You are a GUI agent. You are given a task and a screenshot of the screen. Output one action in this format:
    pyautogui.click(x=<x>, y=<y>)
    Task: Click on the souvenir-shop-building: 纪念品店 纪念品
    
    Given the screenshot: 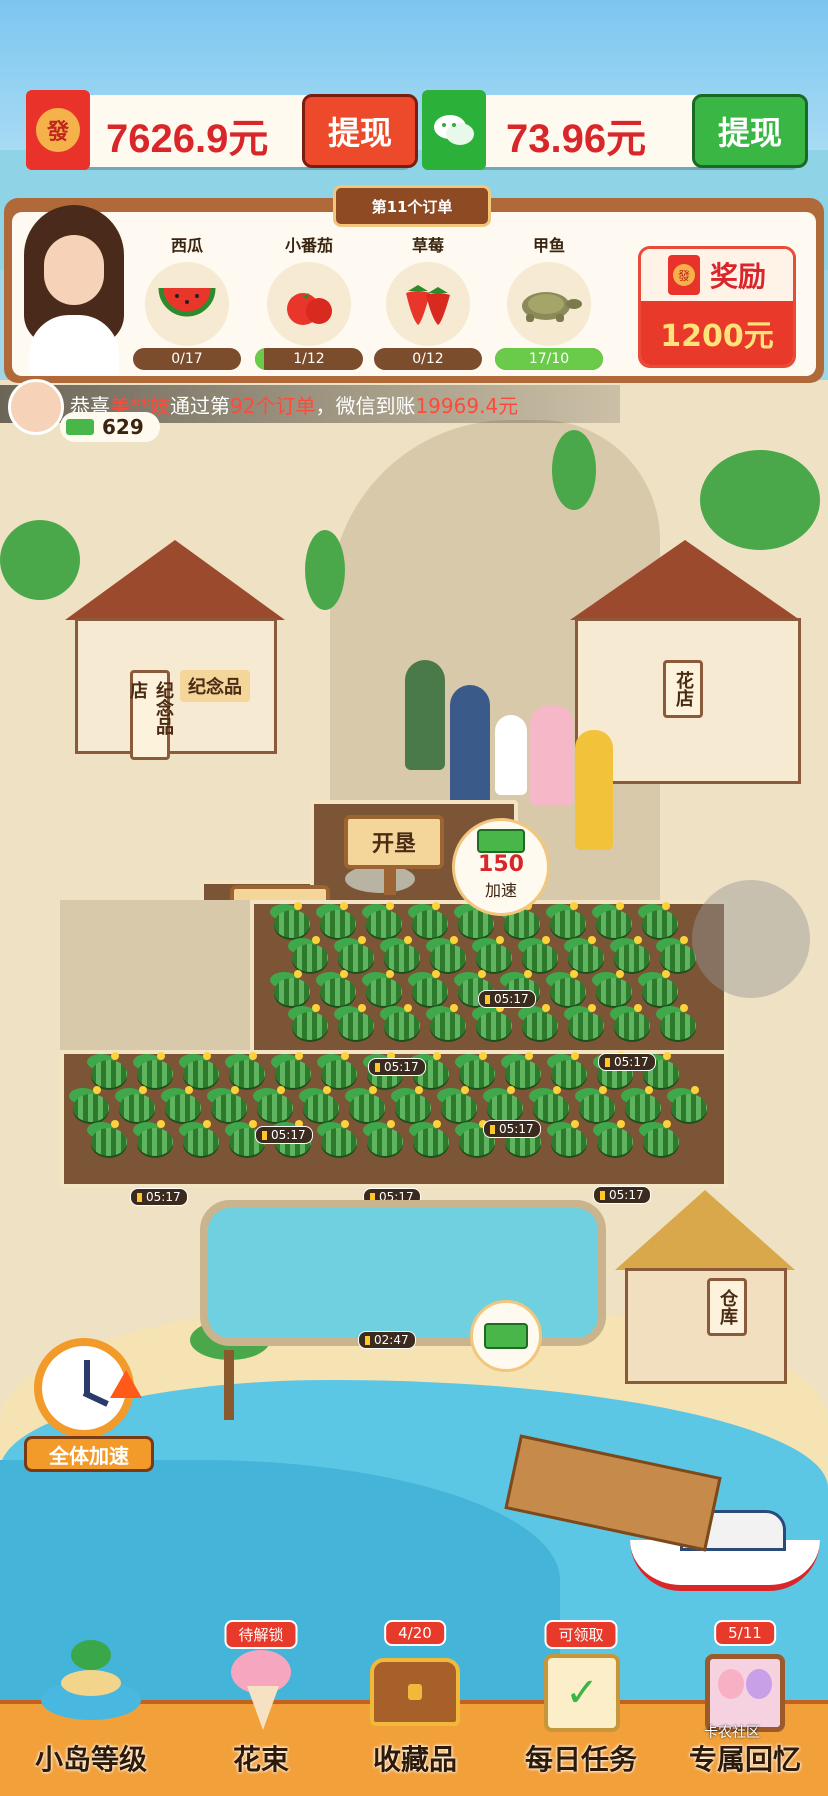 What is the action you would take?
    pyautogui.click(x=175, y=650)
    